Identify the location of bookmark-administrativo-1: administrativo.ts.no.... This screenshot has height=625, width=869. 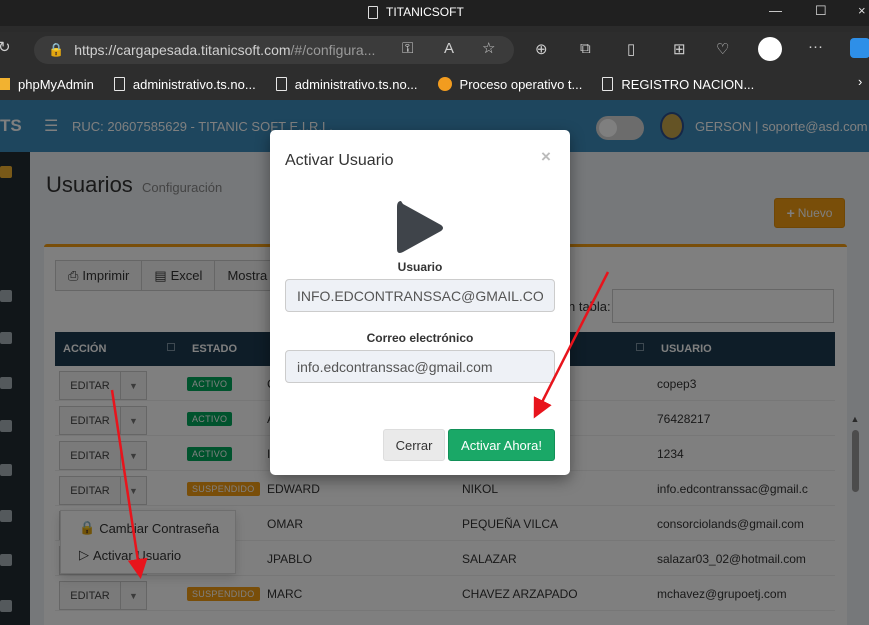
(184, 84).